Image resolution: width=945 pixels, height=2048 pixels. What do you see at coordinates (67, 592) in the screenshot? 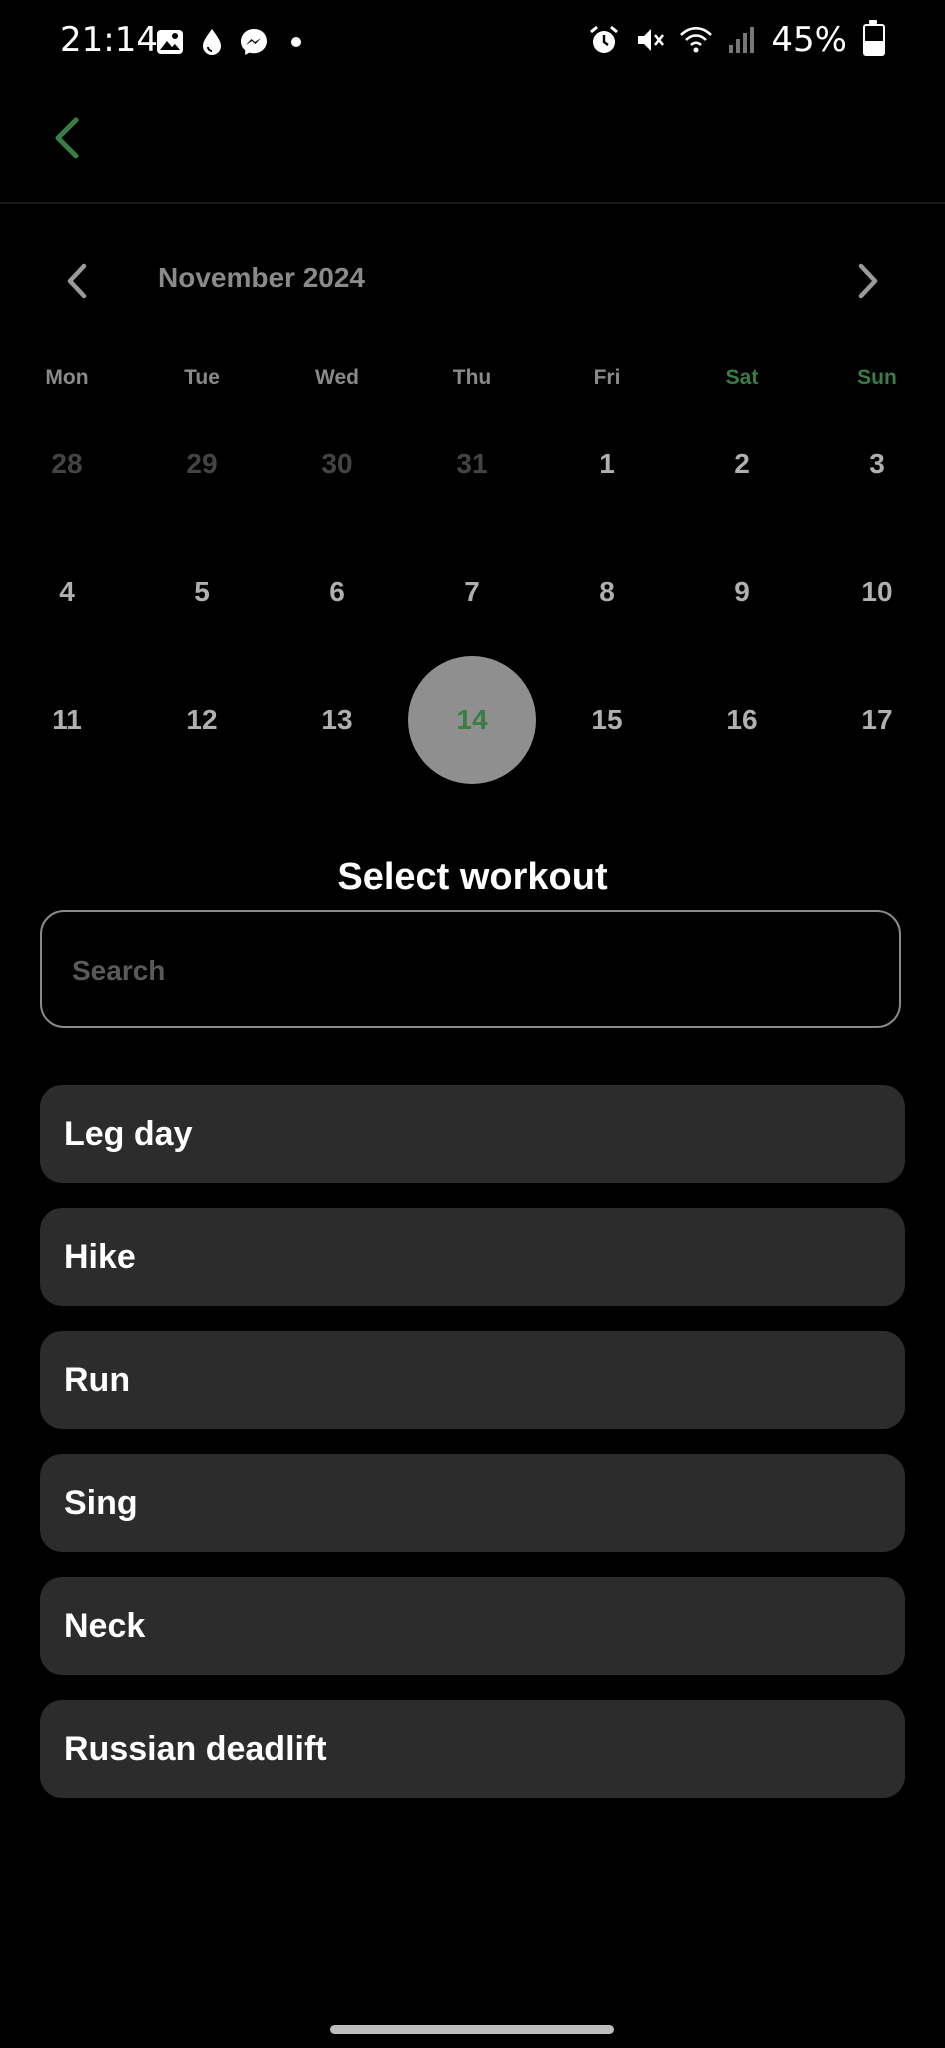
I see `calendar-day: 4` at bounding box center [67, 592].